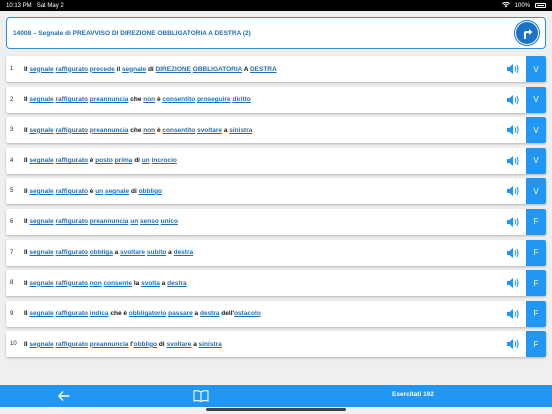  What do you see at coordinates (527, 33) in the screenshot?
I see `turn-right-sign-icon` at bounding box center [527, 33].